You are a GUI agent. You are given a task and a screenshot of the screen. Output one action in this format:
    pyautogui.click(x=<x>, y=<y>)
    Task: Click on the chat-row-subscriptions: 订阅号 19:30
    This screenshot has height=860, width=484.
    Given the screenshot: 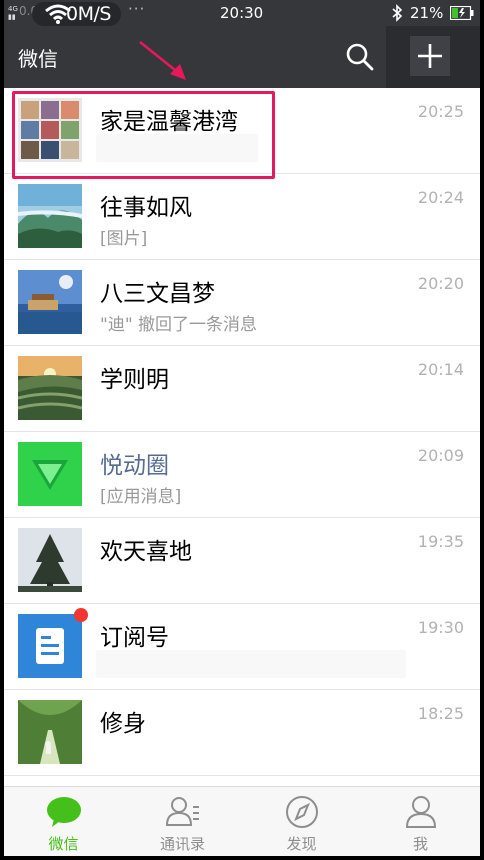 What is the action you would take?
    pyautogui.click(x=242, y=647)
    